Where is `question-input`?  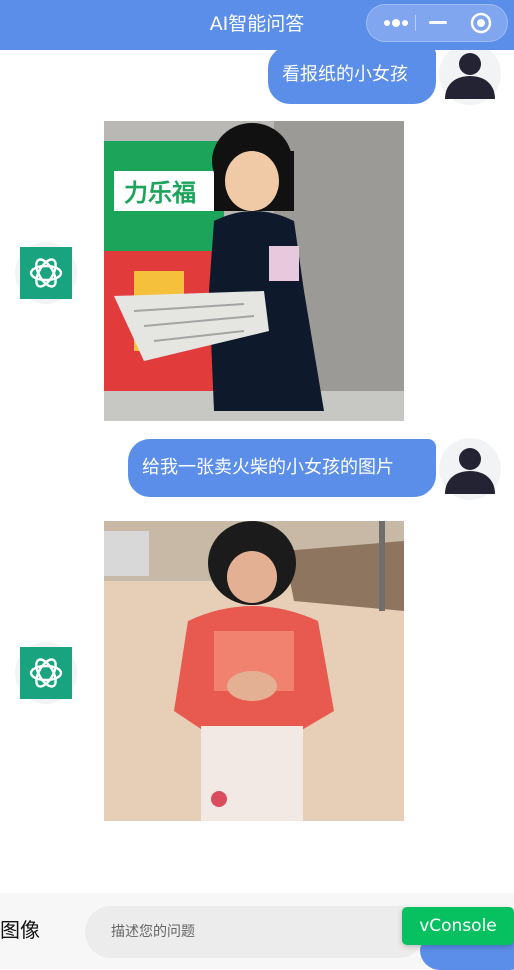
question-input is located at coordinates (255, 932).